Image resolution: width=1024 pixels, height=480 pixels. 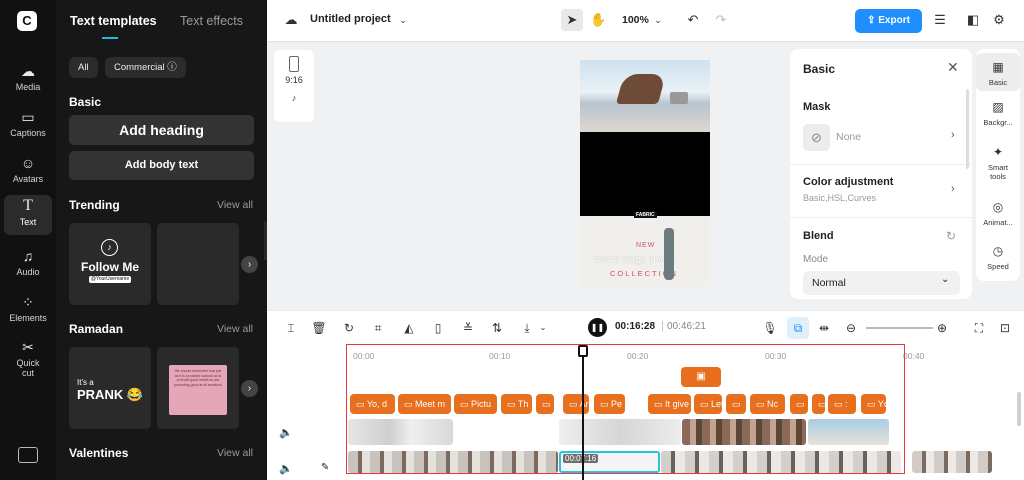 I want to click on zoom-slider, so click(x=899, y=328).